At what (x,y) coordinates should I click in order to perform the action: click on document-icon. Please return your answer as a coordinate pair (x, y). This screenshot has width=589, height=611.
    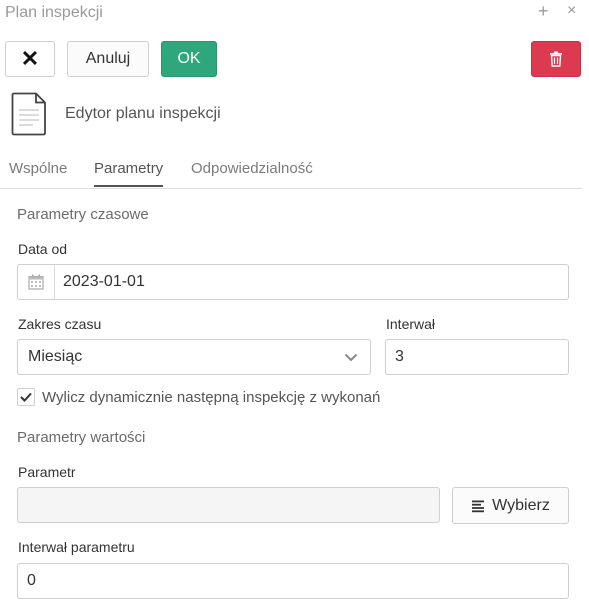
    Looking at the image, I should click on (28, 114).